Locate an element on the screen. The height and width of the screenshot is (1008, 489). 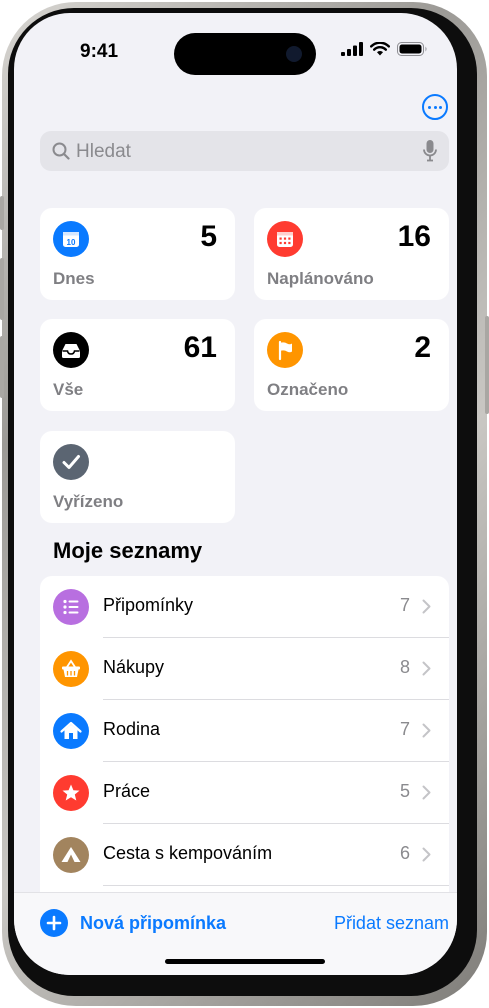
svg-text: 10 is located at coordinates (71, 242).